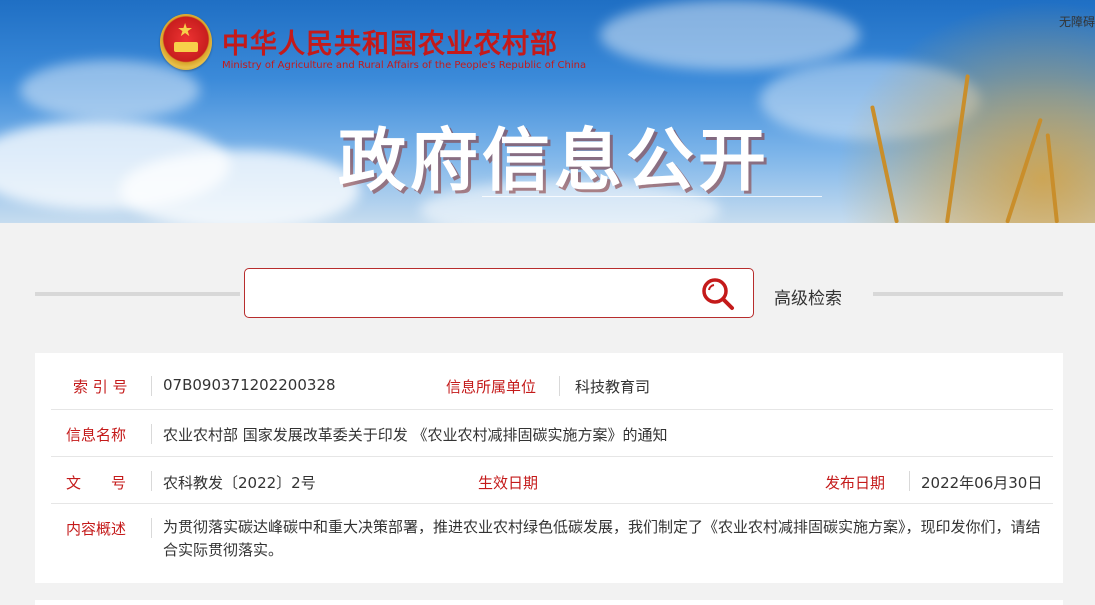 The width and height of the screenshot is (1095, 605). I want to click on info-row-doc: 文 号 农科教发〔2022〕2号 生效日期 发布日期 2022年06月30日, so click(552, 480).